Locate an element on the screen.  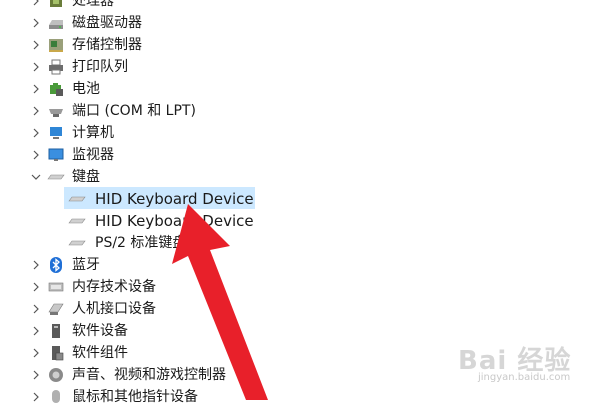
computer-icon is located at coordinates (56, 133).